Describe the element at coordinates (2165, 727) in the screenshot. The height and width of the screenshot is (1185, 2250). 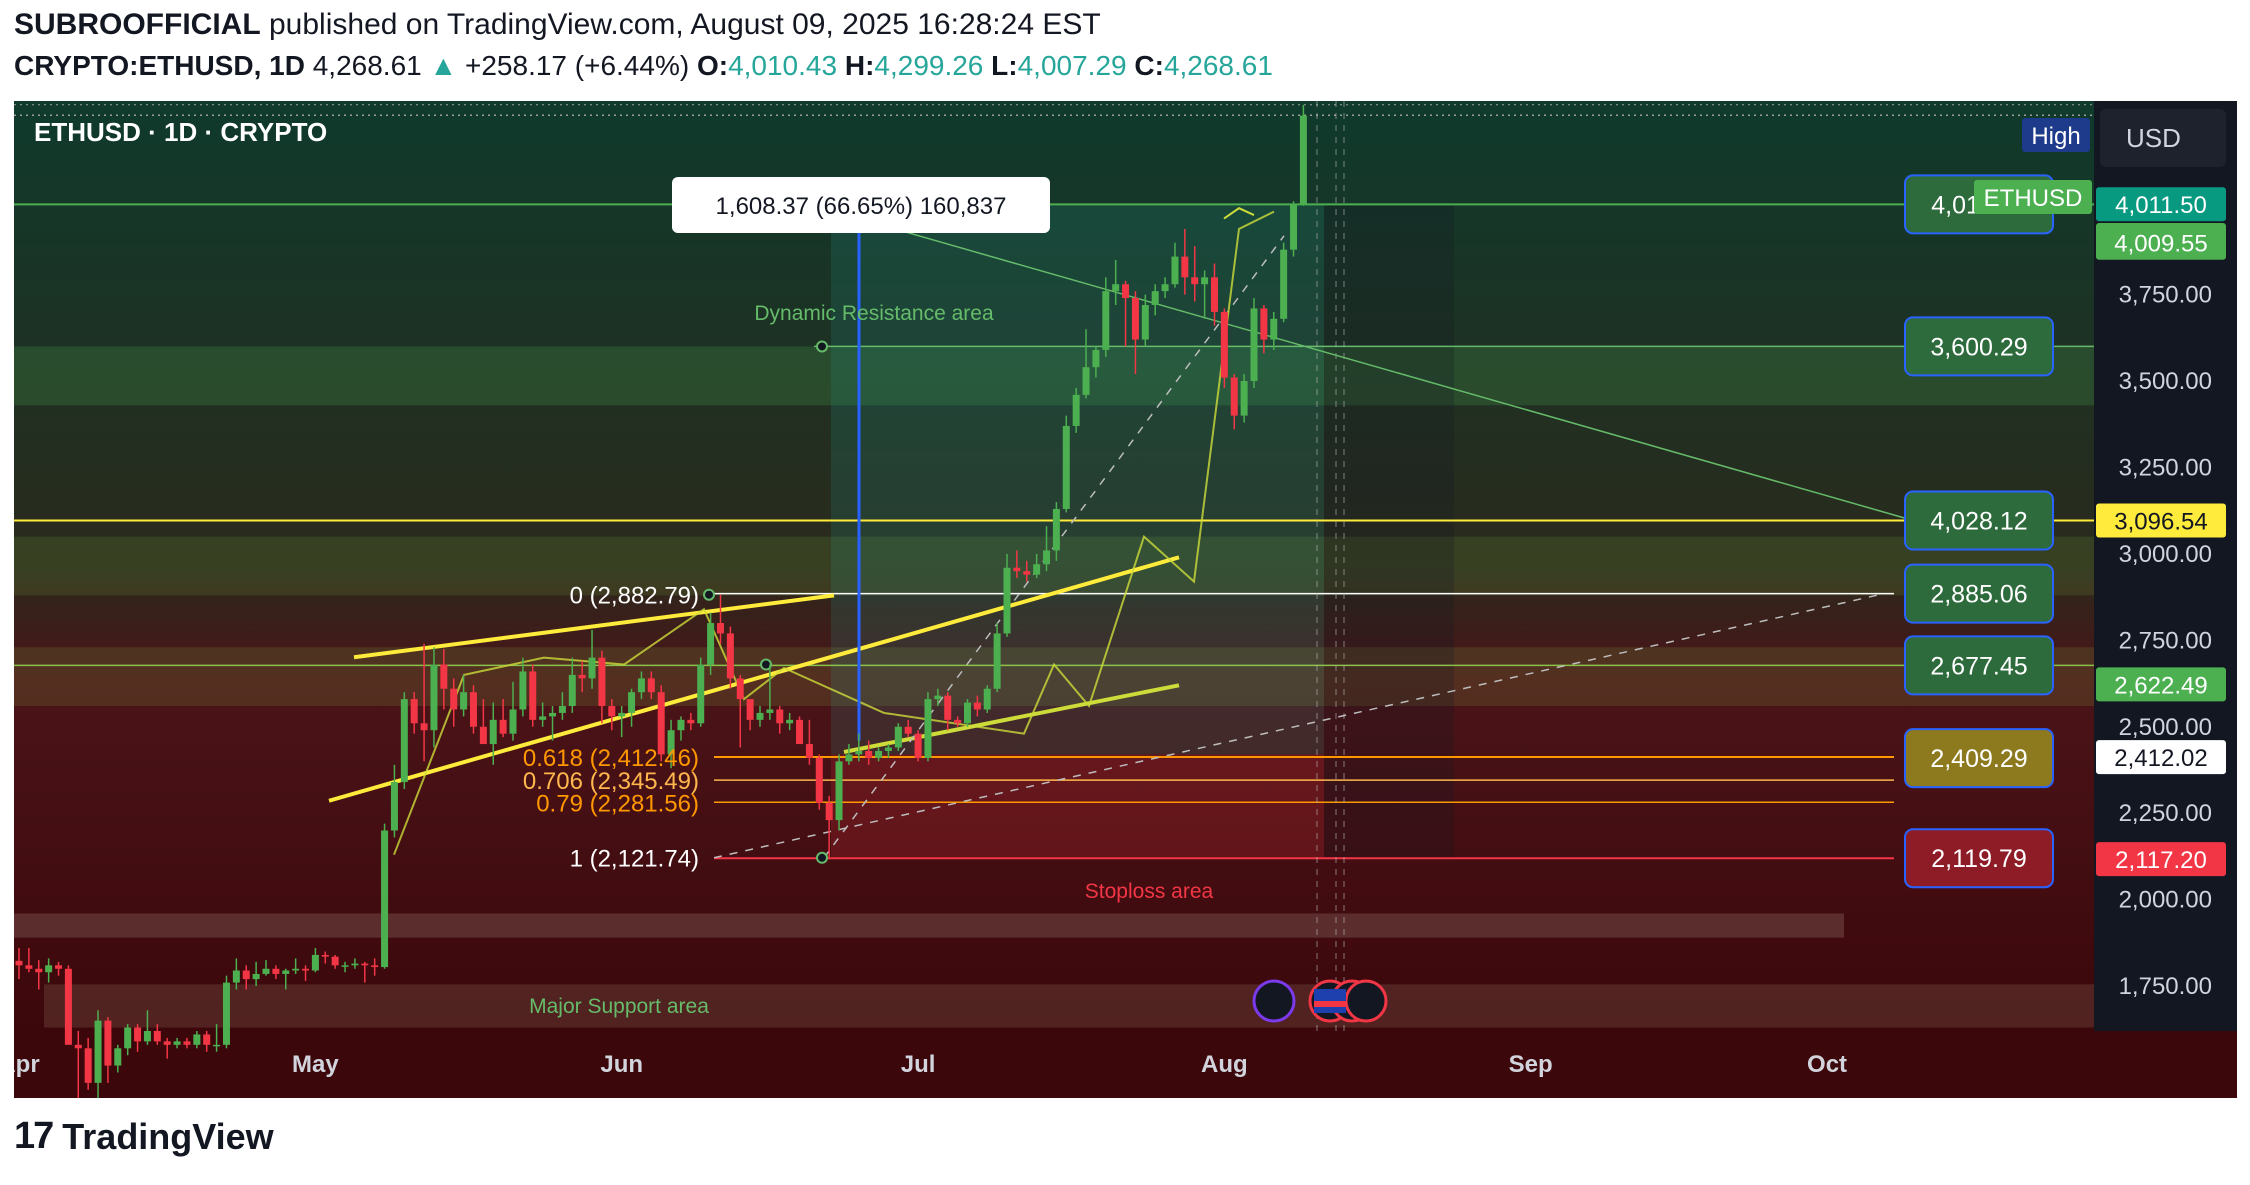
I see `price-axis-tick-label: 2,500.00` at that location.